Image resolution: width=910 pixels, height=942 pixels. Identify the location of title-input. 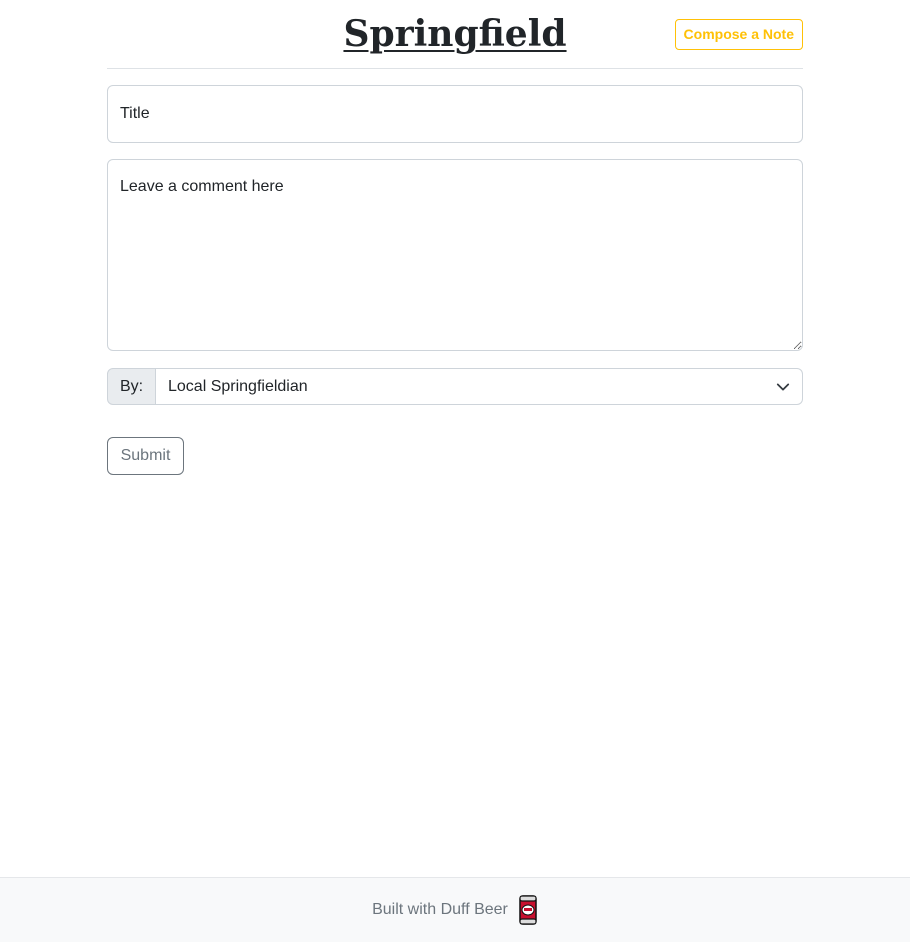
(455, 114).